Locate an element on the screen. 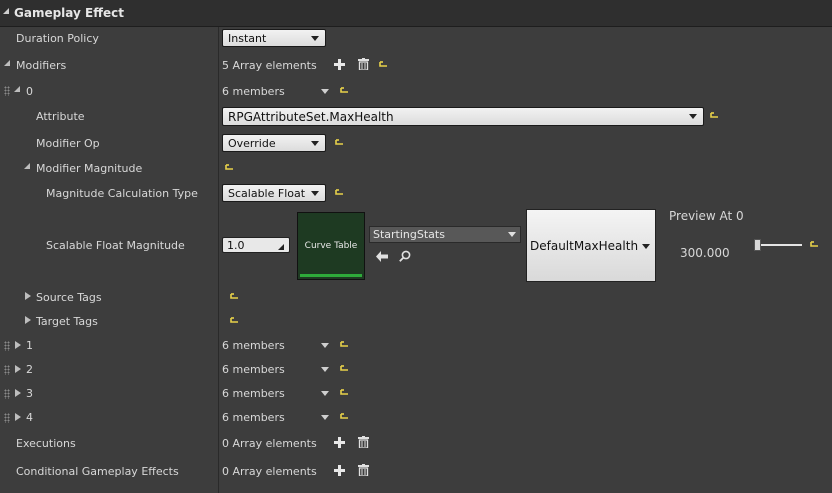 Image resolution: width=832 pixels, height=493 pixels. element-index: 0 is located at coordinates (29, 91).